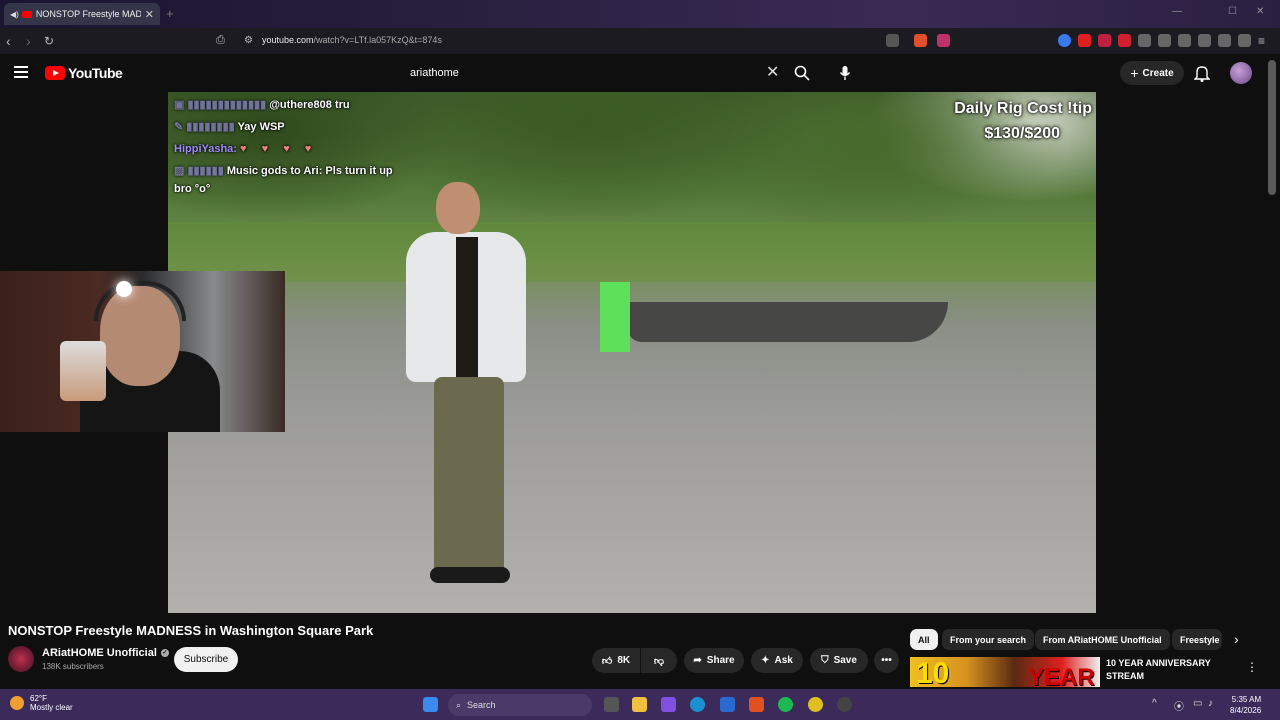  I want to click on store-icon, so click(727, 704).